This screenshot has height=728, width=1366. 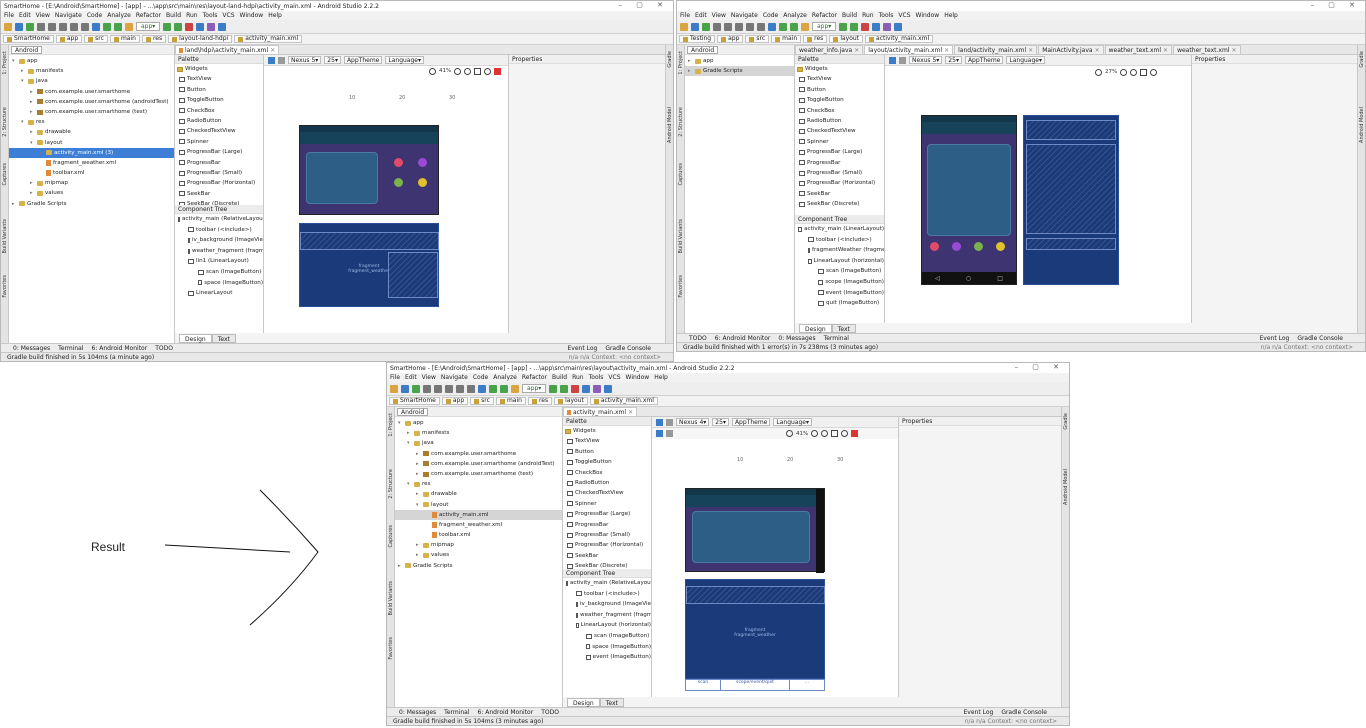 I want to click on landscape-preview, so click(x=369, y=170).